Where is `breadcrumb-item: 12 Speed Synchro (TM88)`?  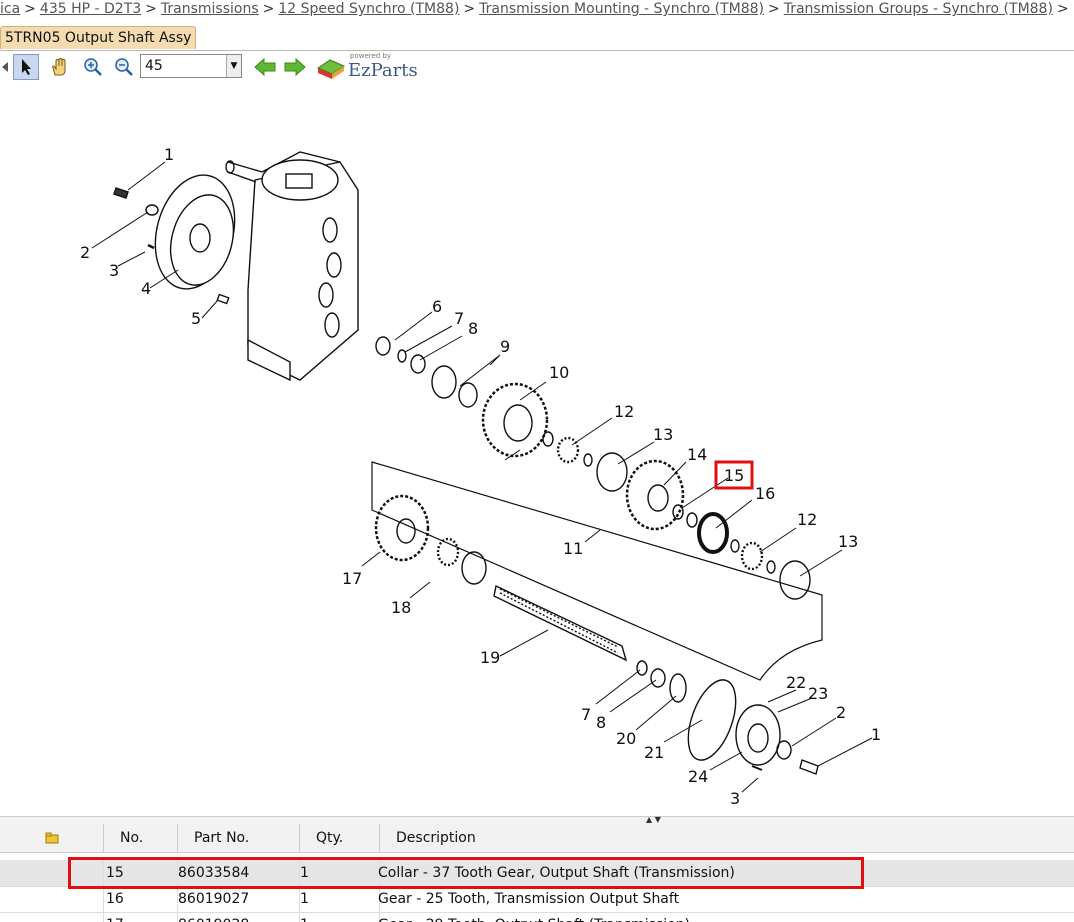
breadcrumb-item: 12 Speed Synchro (TM88) is located at coordinates (368, 9).